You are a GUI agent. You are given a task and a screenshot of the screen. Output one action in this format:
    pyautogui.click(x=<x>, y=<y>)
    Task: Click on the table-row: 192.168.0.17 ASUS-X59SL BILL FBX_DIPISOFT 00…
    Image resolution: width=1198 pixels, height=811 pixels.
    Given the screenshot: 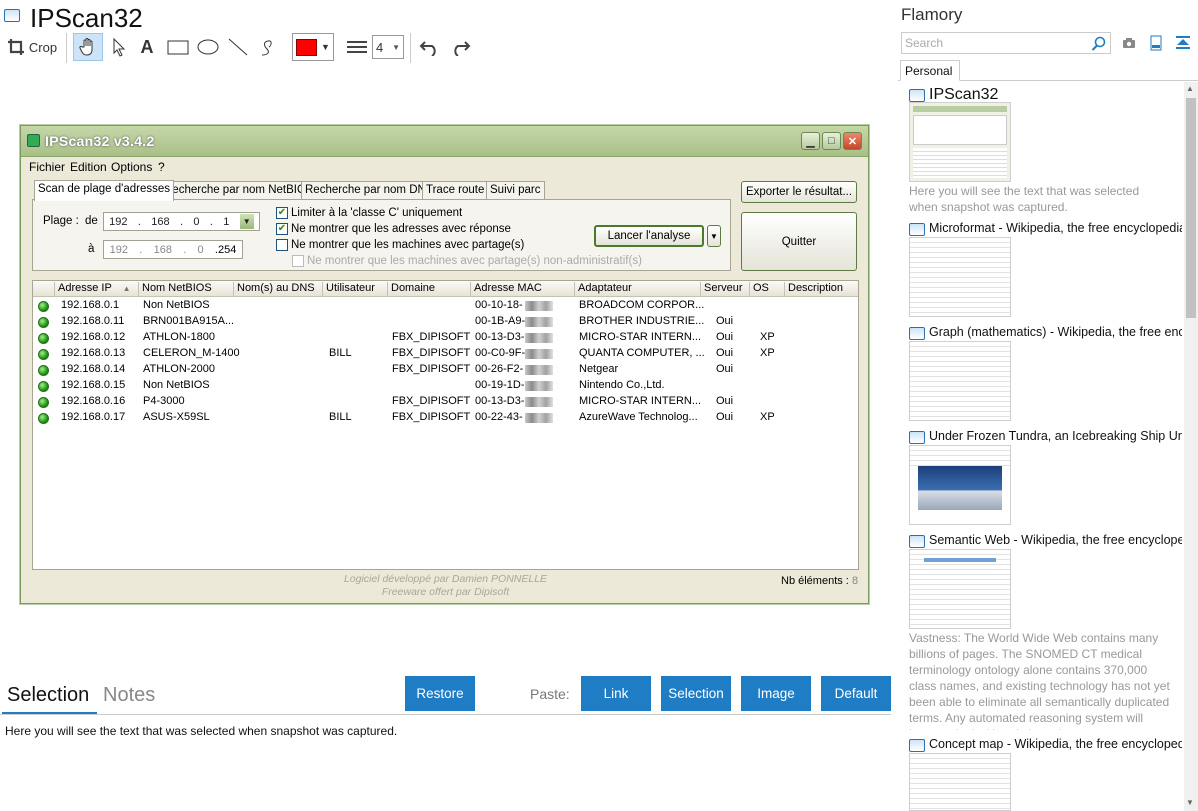 What is the action you would take?
    pyautogui.click(x=445, y=418)
    